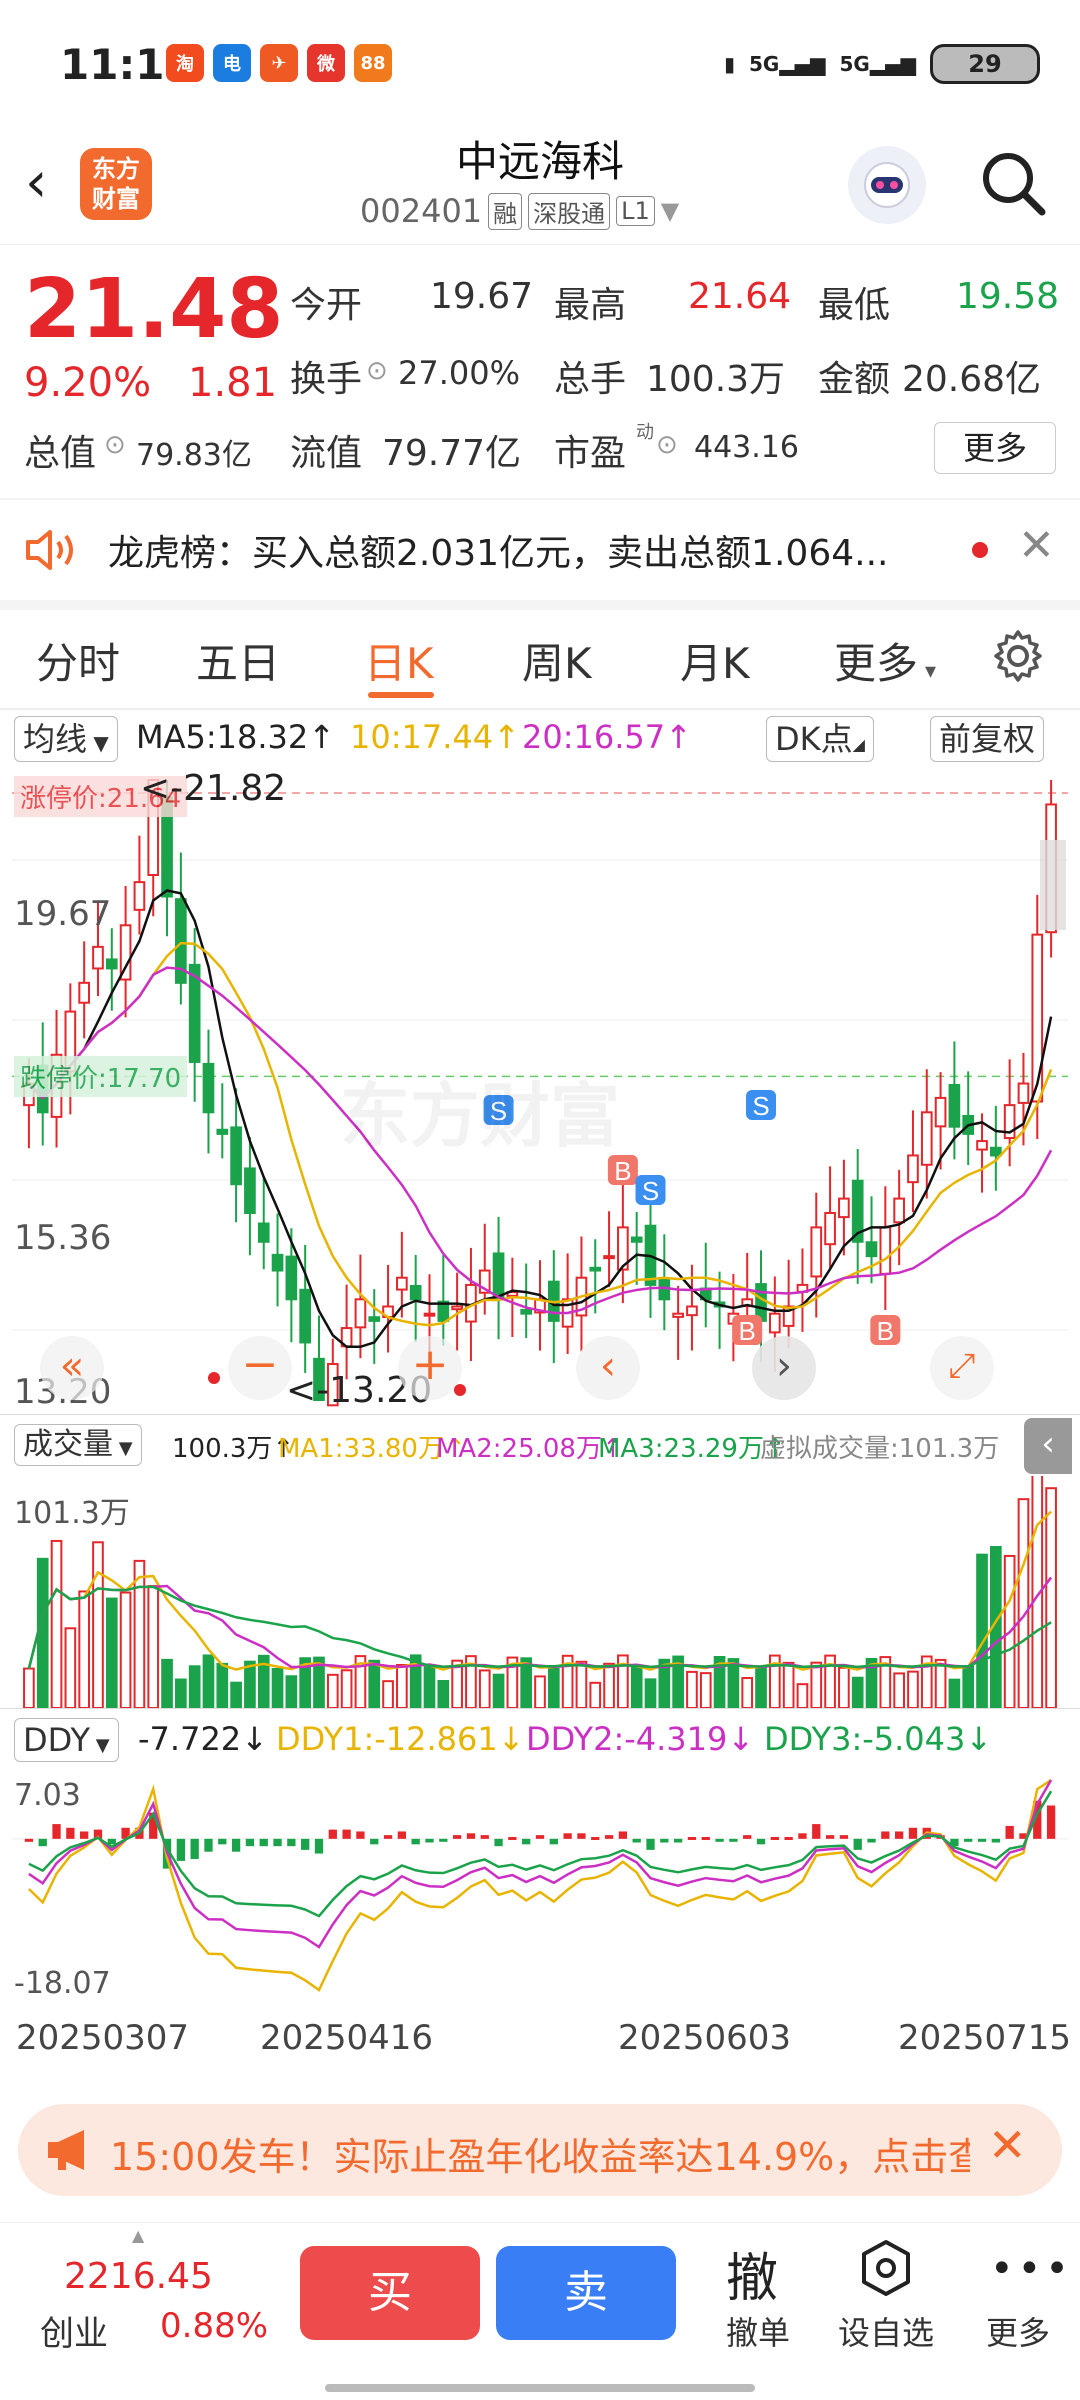 The width and height of the screenshot is (1080, 2400). Describe the element at coordinates (540, 2157) in the screenshot. I see `promo-text: 15:00发车！实际止盈年化收益率达14.9%，点击查看` at that location.